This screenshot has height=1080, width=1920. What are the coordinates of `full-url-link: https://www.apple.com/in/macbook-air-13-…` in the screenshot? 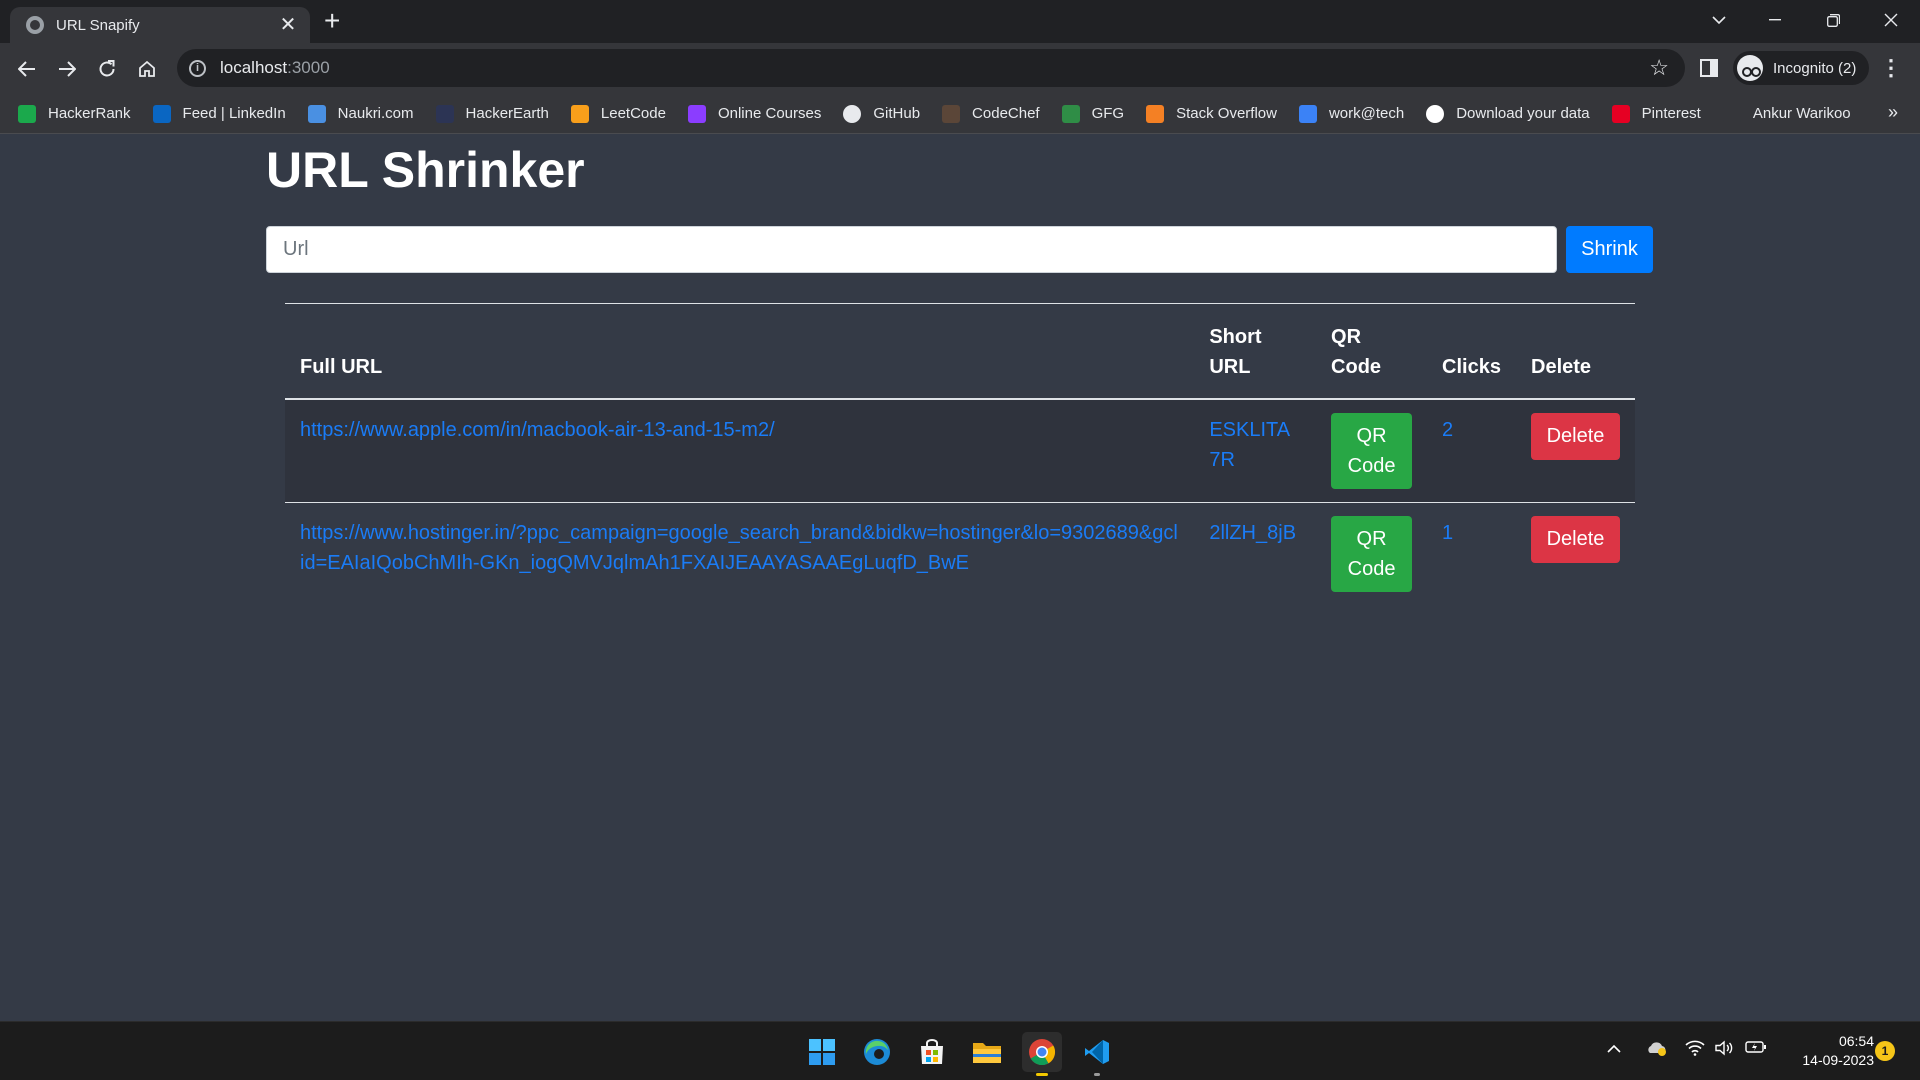 It's located at (537, 430).